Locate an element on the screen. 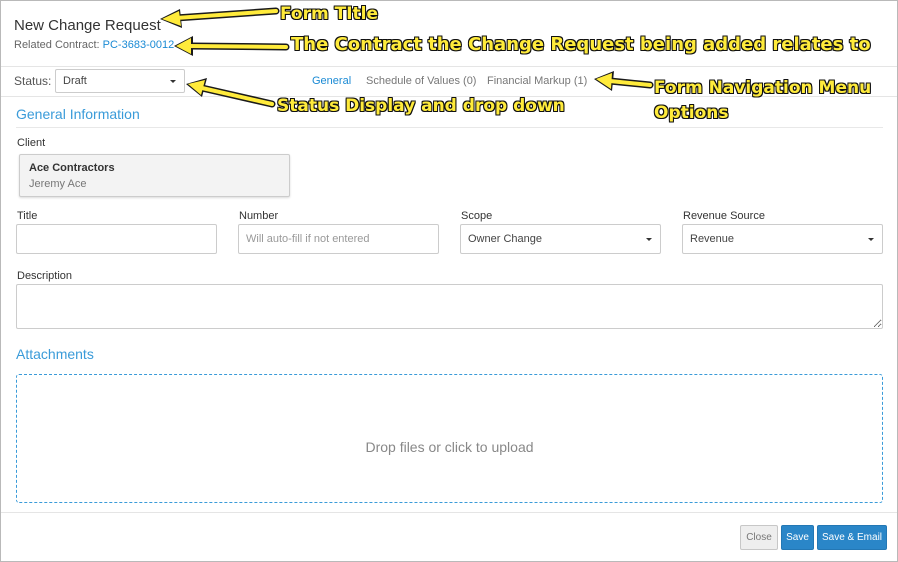  tab-financial-markup: Financial Markup (1) is located at coordinates (537, 81).